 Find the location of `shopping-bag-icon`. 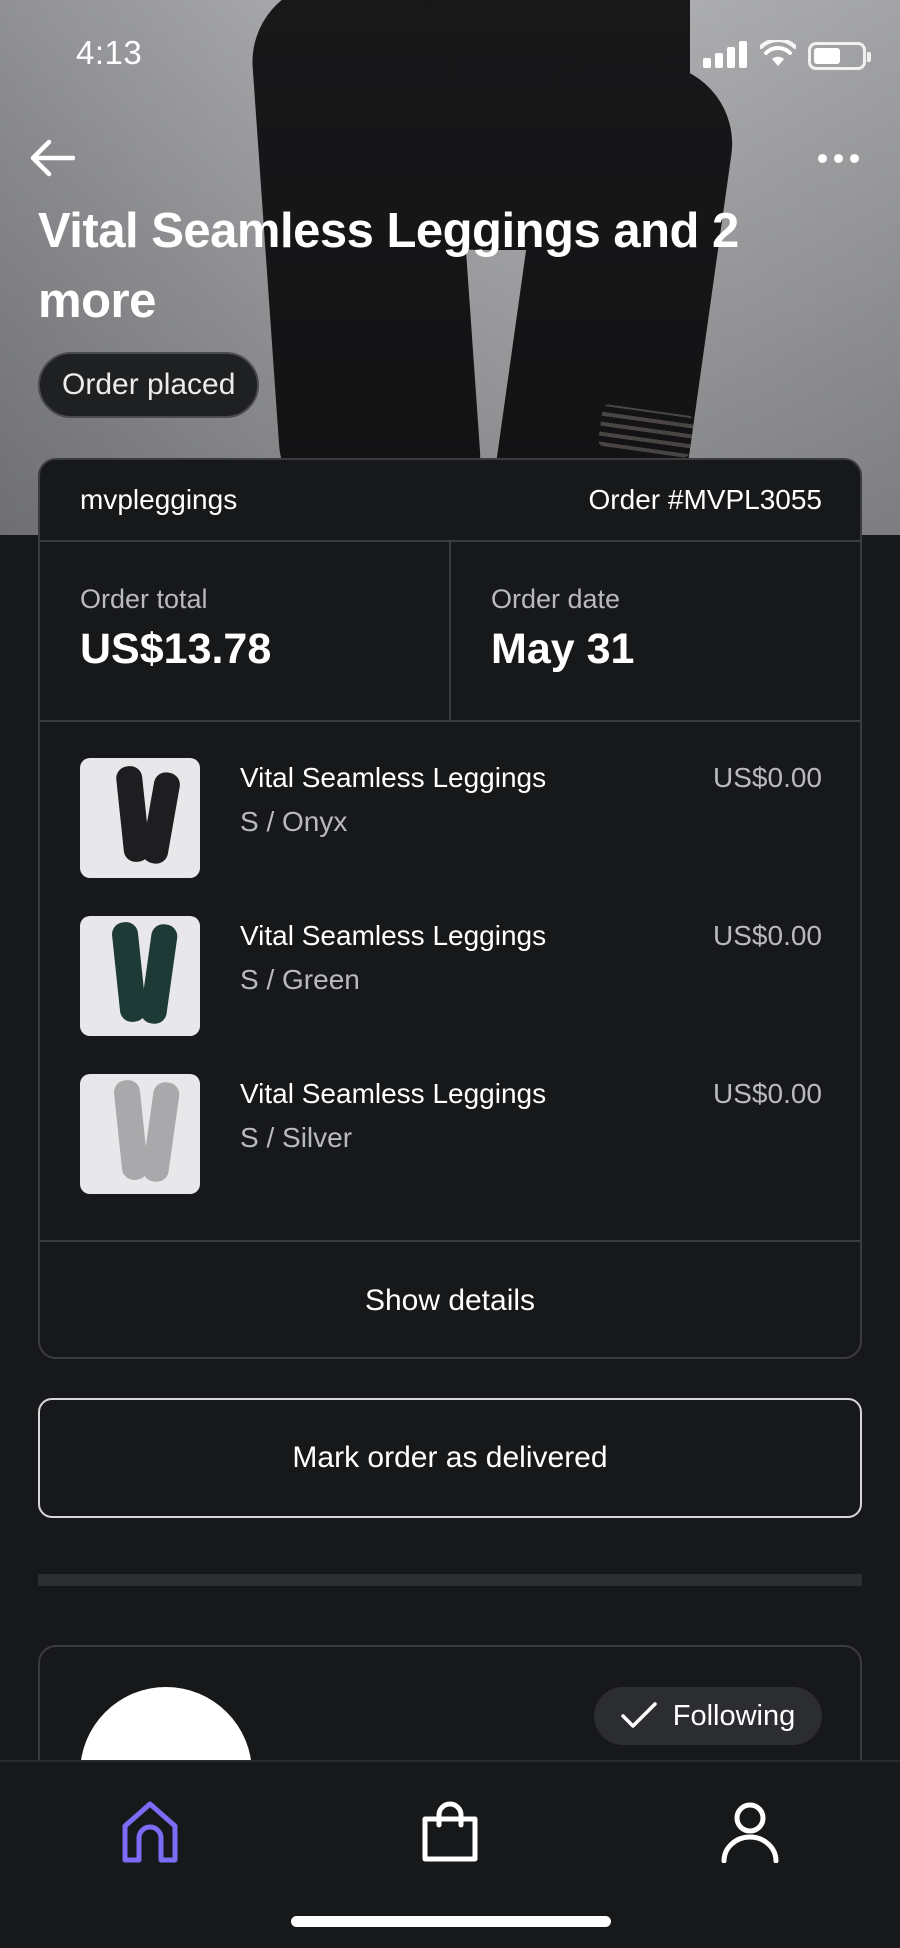

shopping-bag-icon is located at coordinates (450, 1831).